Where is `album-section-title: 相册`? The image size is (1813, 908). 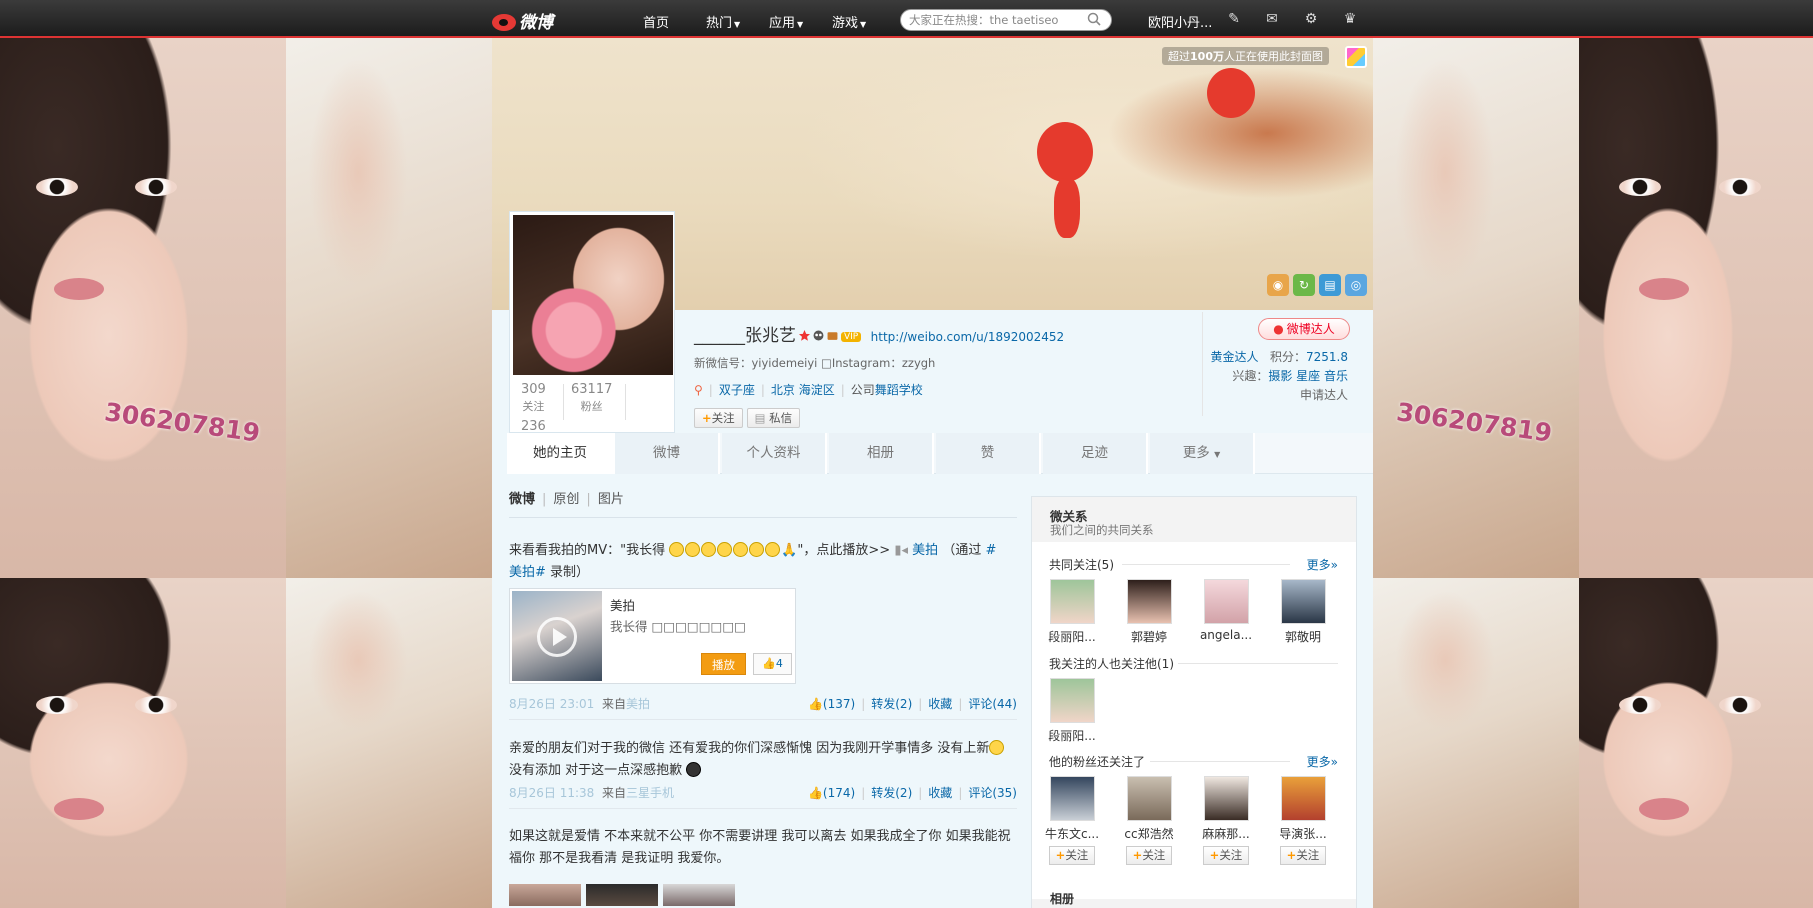 album-section-title: 相册 is located at coordinates (1062, 899).